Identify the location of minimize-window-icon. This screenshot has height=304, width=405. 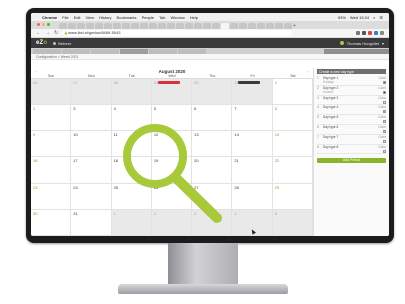
(43, 24).